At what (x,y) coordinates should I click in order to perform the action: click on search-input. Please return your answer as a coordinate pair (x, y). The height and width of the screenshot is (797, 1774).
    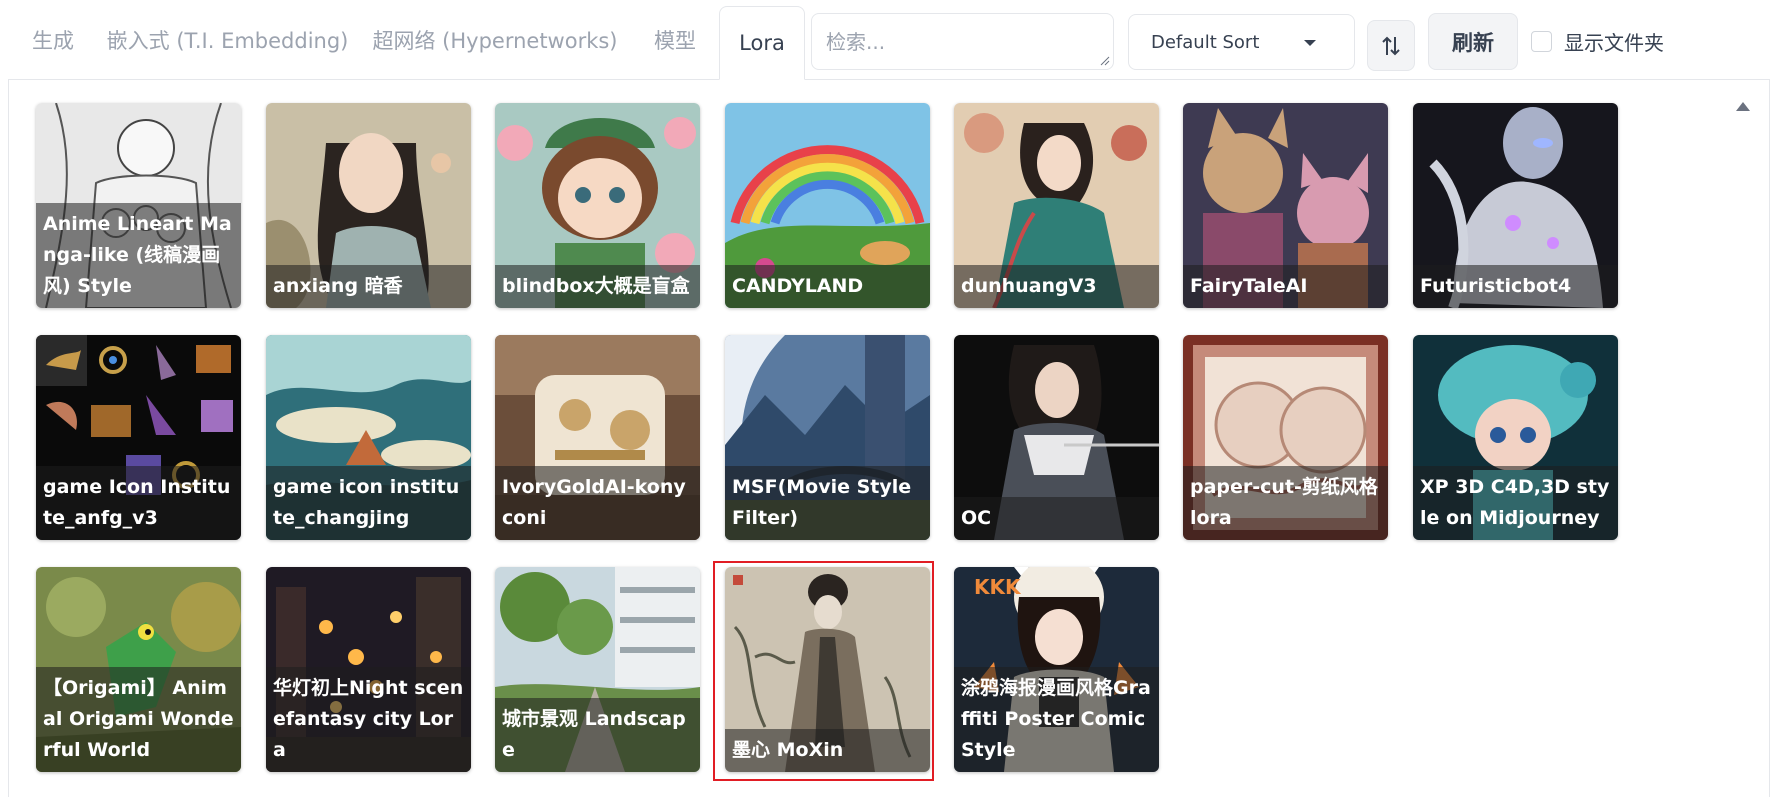
    Looking at the image, I should click on (962, 41).